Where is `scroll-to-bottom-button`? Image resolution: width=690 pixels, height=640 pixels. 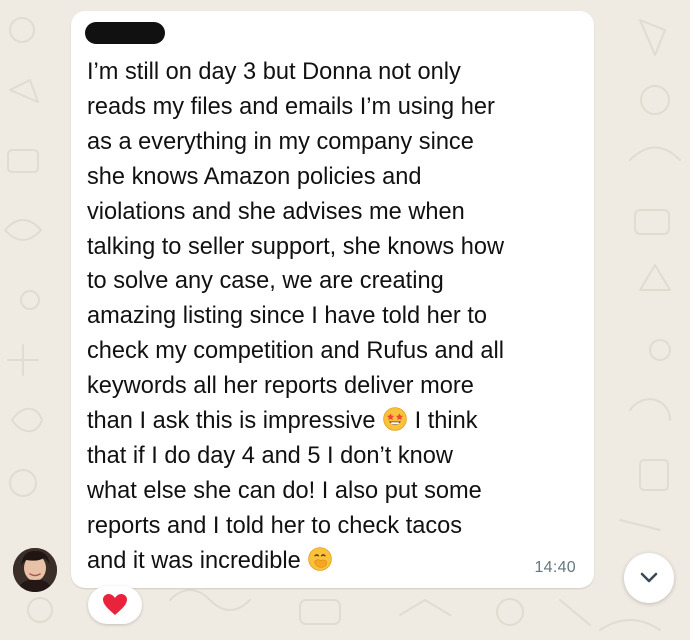 scroll-to-bottom-button is located at coordinates (649, 578).